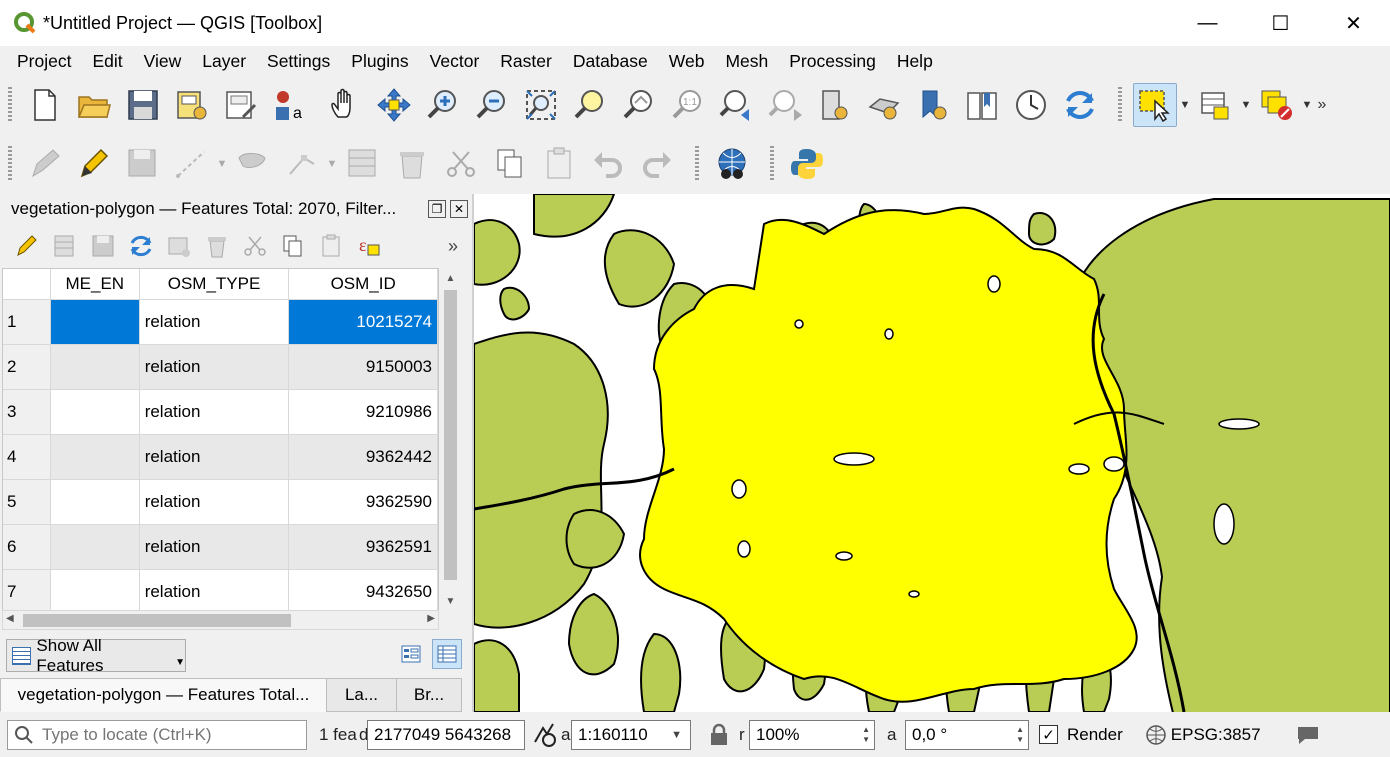 The height and width of the screenshot is (757, 1390). What do you see at coordinates (732, 164) in the screenshot?
I see `globe-plugin-icon` at bounding box center [732, 164].